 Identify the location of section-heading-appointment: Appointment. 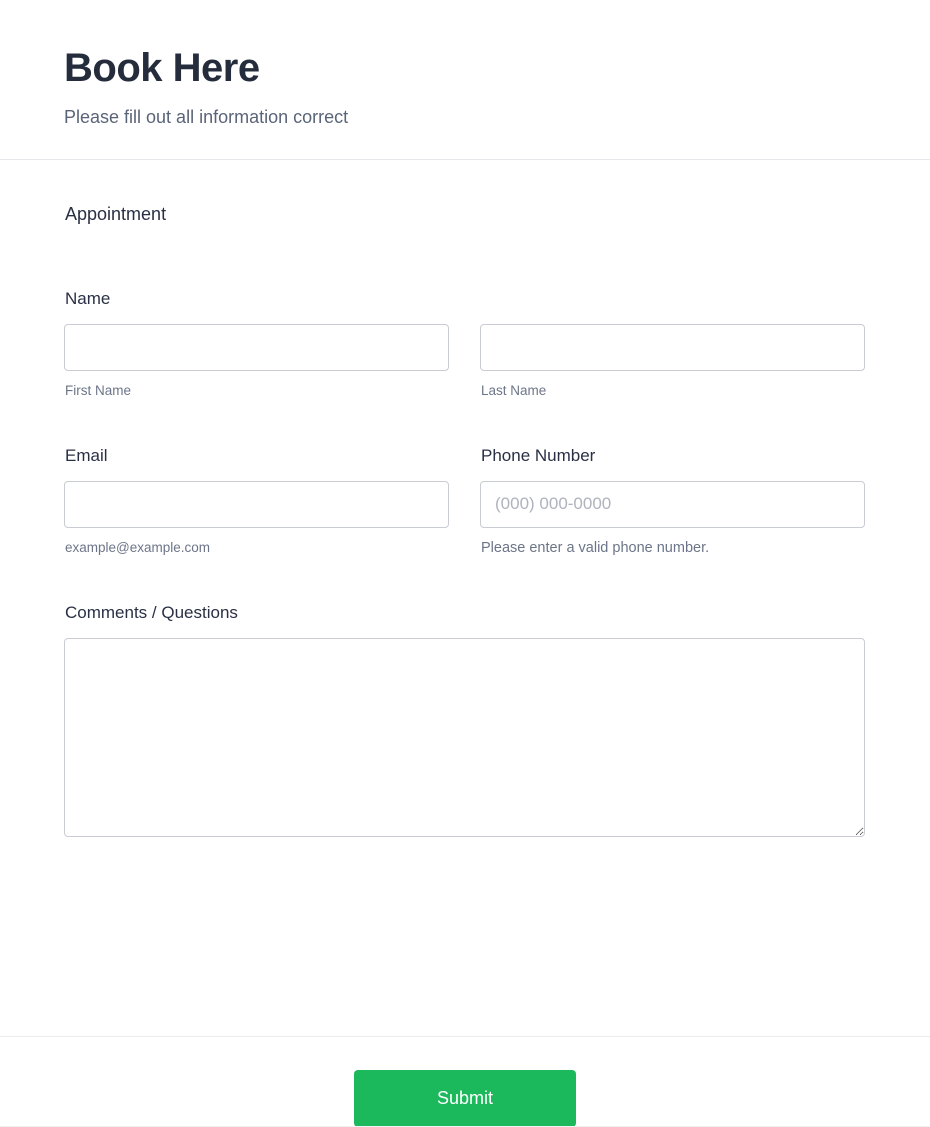
(116, 213).